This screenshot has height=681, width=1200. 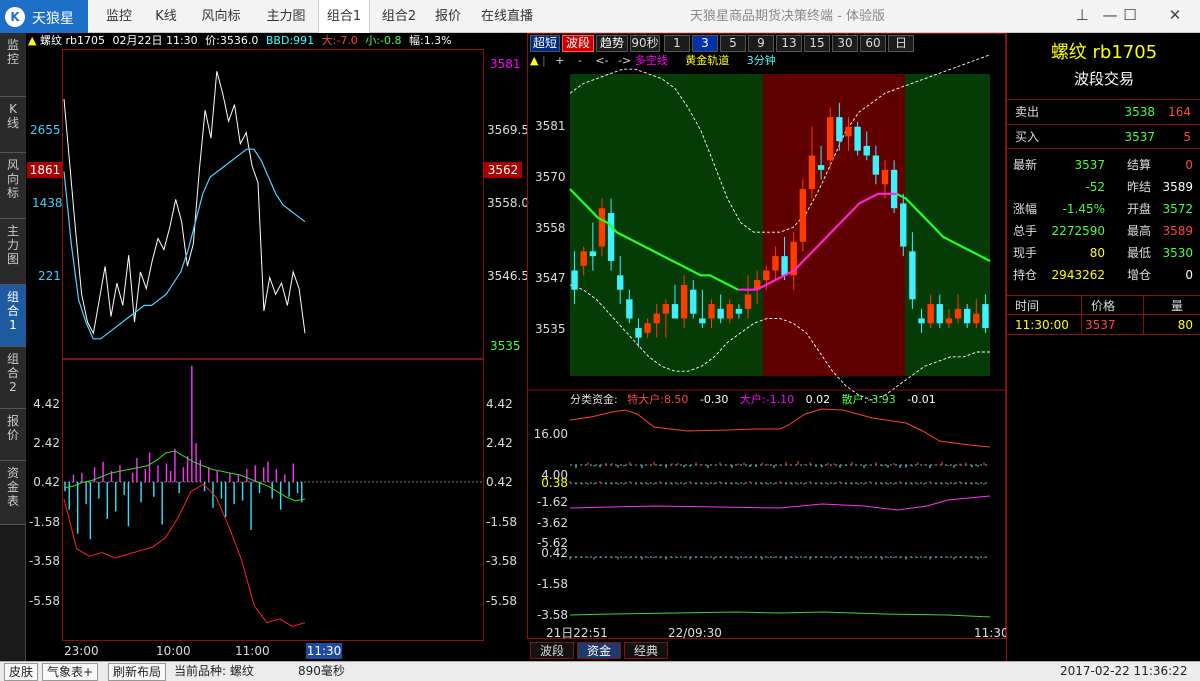 What do you see at coordinates (1103, 112) in the screenshot?
I see `sell-row: 卖出 3538 164` at bounding box center [1103, 112].